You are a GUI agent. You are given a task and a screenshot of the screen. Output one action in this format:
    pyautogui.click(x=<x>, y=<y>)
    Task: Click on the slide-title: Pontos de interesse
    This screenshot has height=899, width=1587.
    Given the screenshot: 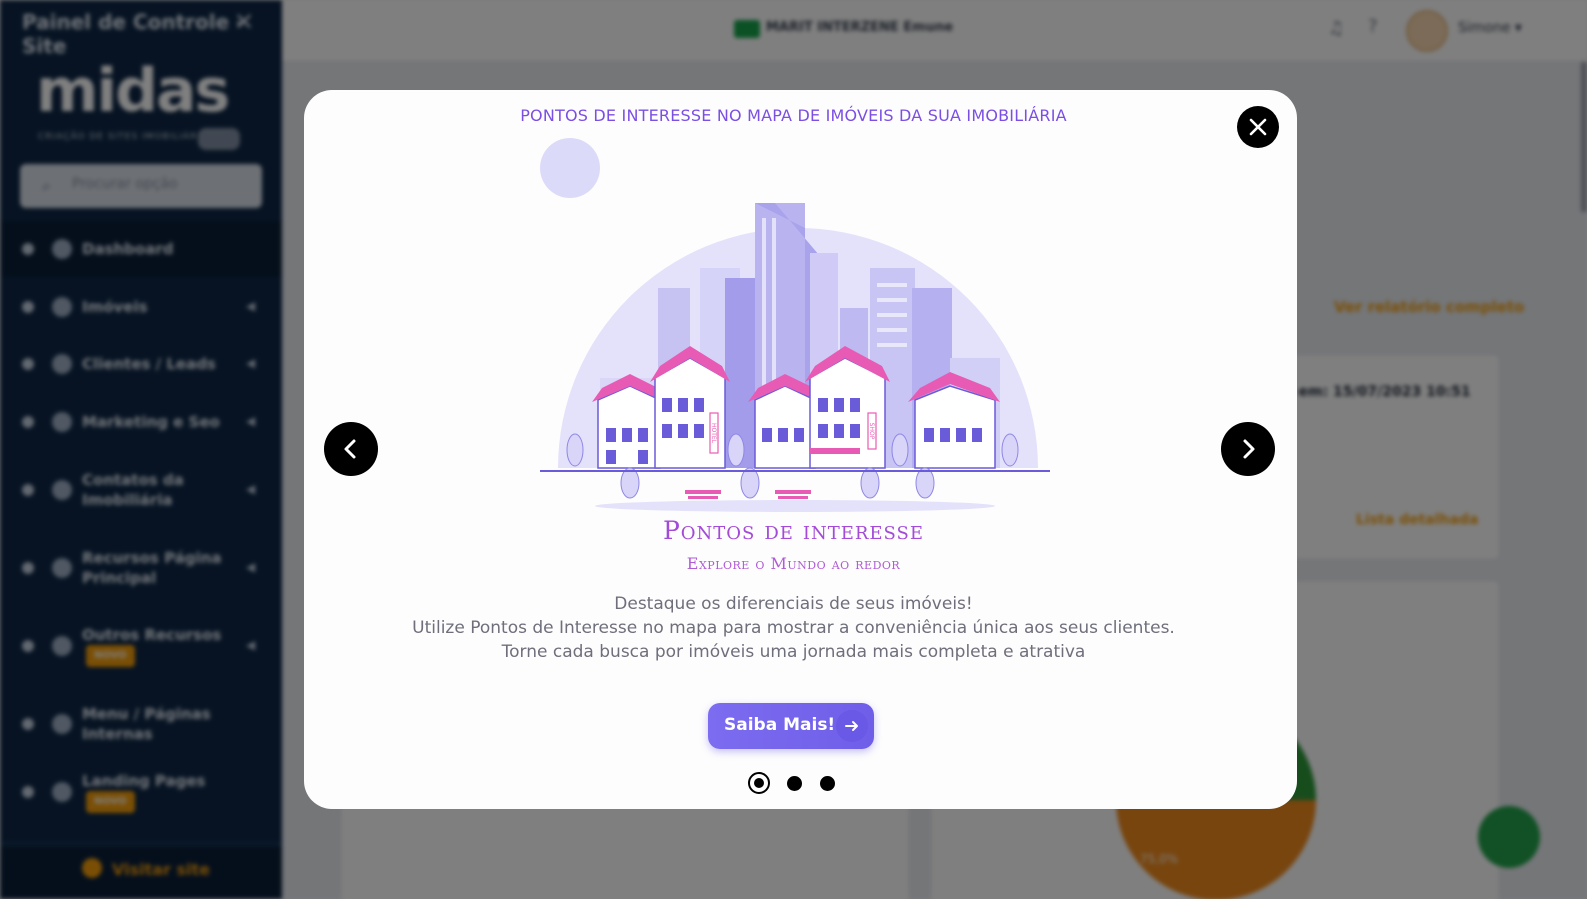 What is the action you would take?
    pyautogui.click(x=793, y=530)
    